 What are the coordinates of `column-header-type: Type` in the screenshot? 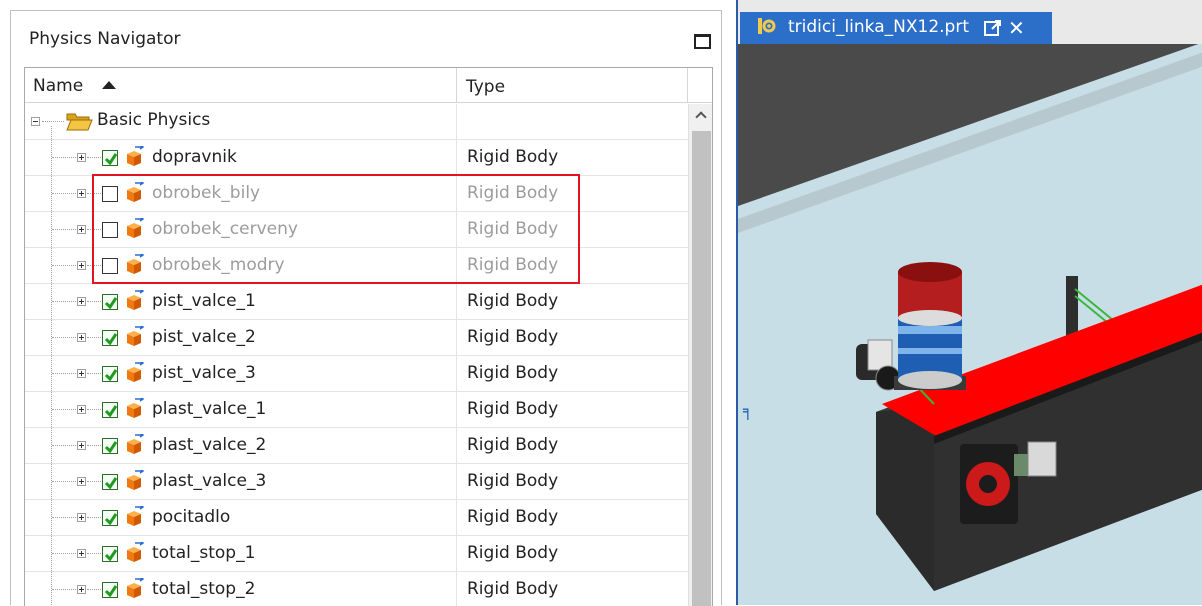 It's located at (573, 85).